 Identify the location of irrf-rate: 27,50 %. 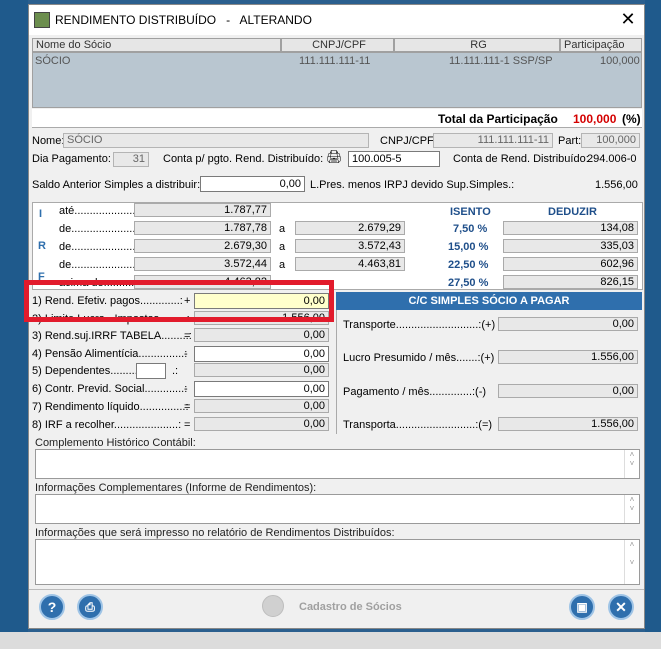
(468, 283).